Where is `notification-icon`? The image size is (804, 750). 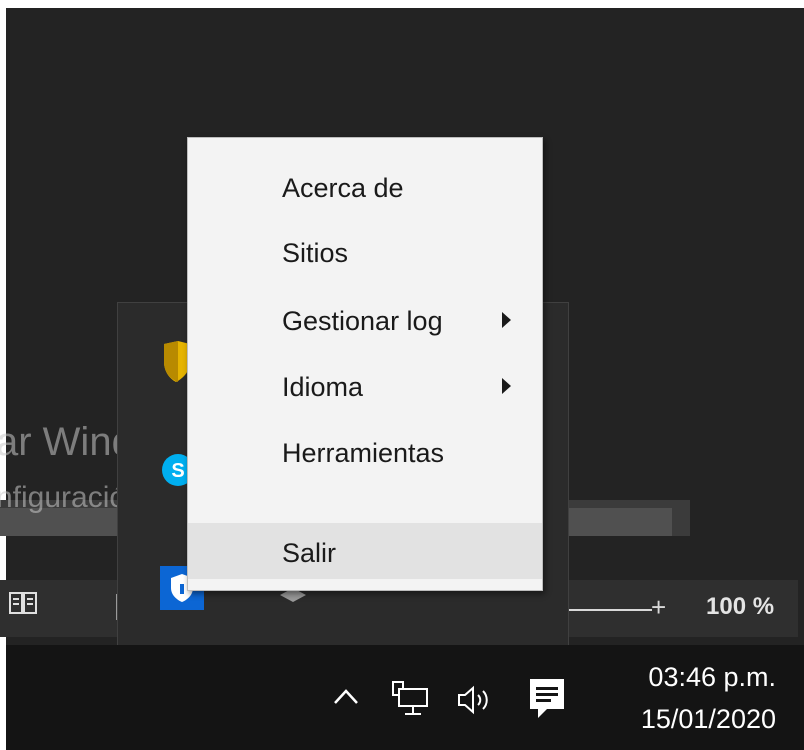 notification-icon is located at coordinates (547, 699).